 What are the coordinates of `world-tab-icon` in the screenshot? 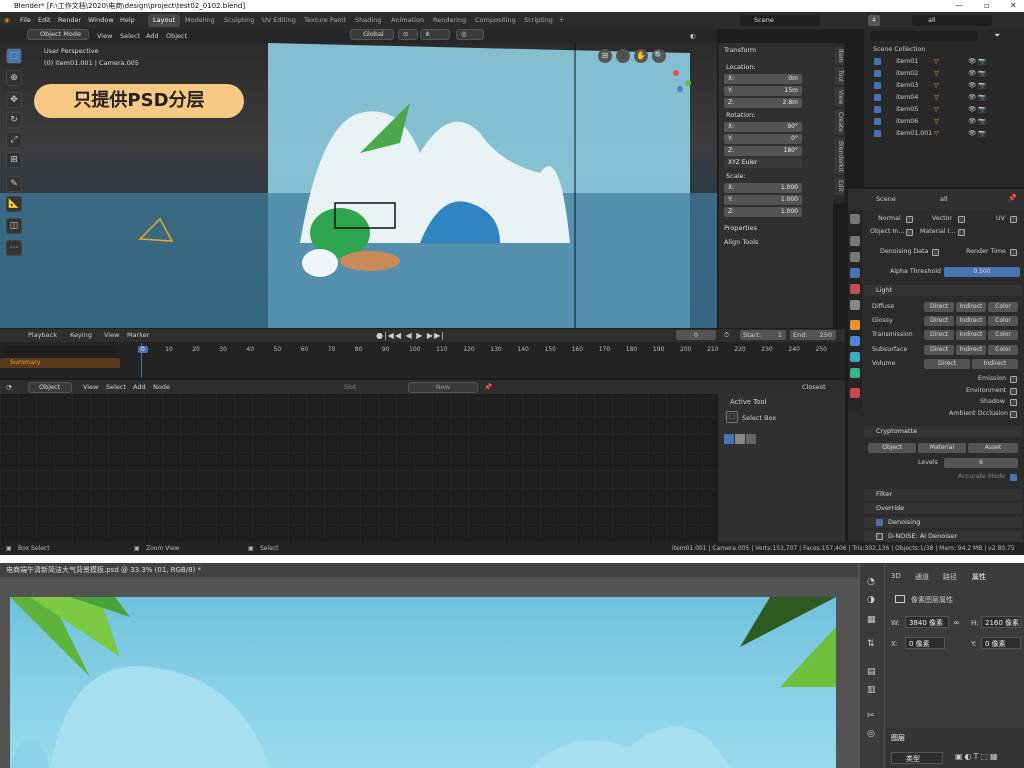 It's located at (855, 305).